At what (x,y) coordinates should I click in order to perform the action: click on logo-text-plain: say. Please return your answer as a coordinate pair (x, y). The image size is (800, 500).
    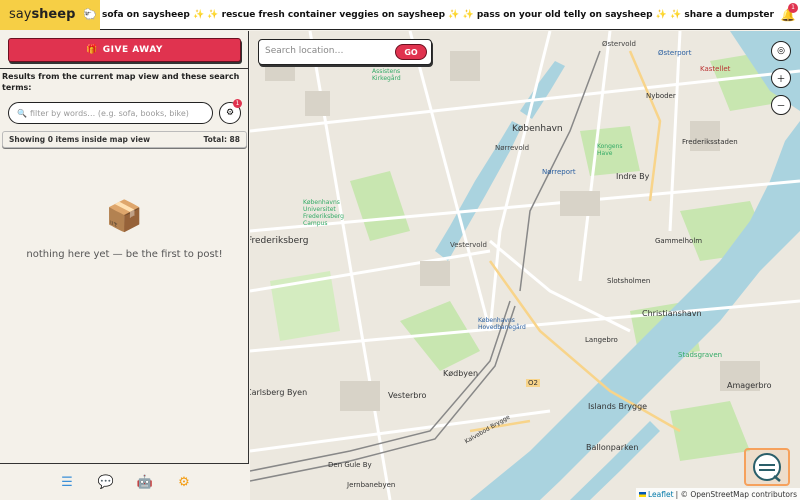
    Looking at the image, I should click on (20, 14).